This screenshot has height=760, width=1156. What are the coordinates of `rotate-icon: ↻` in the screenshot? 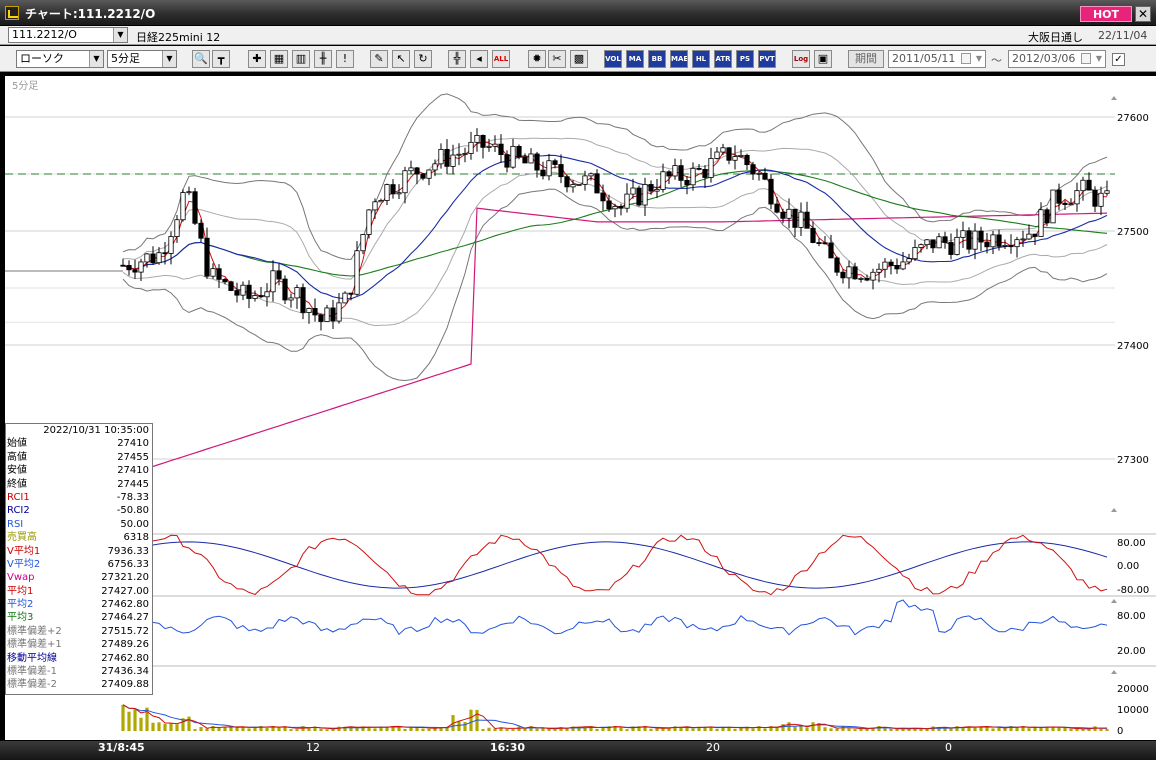 It's located at (423, 59).